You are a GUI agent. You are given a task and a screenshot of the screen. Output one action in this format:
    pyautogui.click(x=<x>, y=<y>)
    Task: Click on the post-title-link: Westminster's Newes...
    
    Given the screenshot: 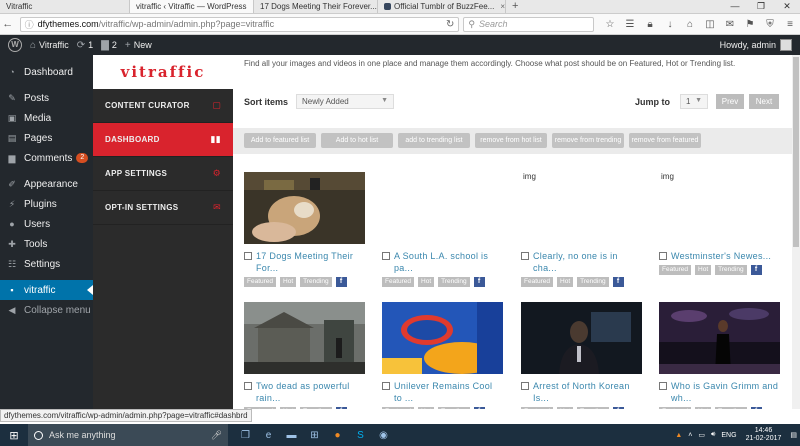 What is the action you would take?
    pyautogui.click(x=721, y=256)
    